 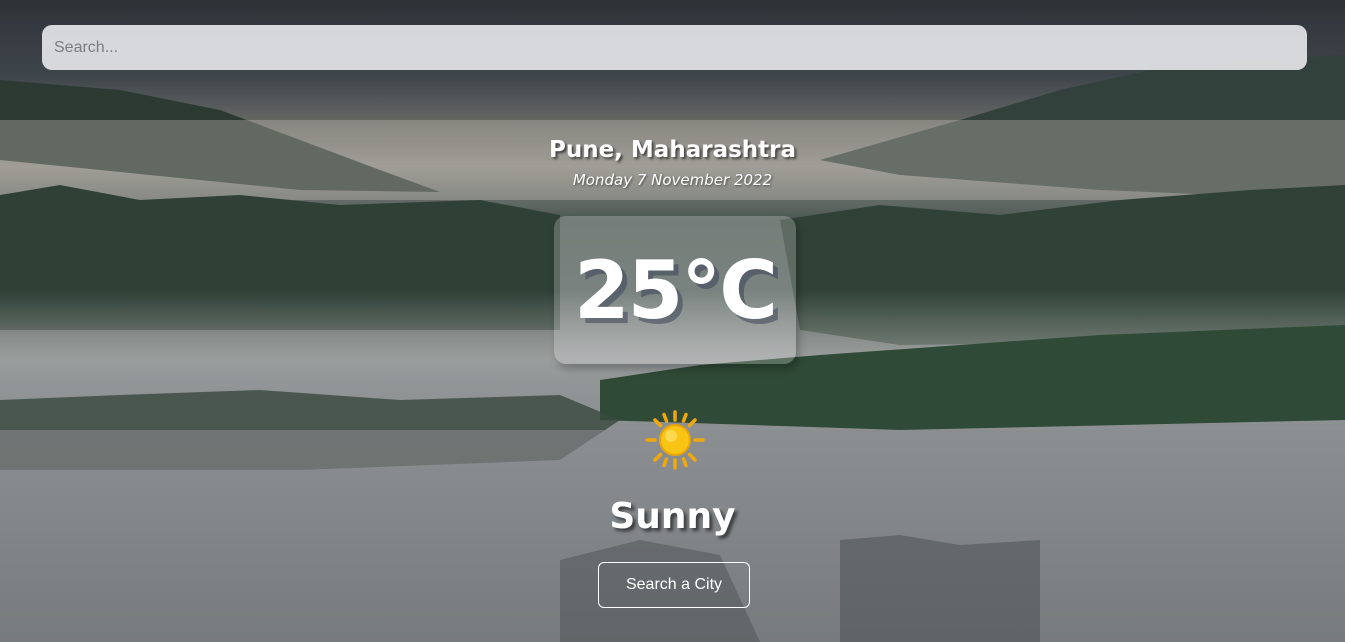 I want to click on search-input, so click(x=674, y=47).